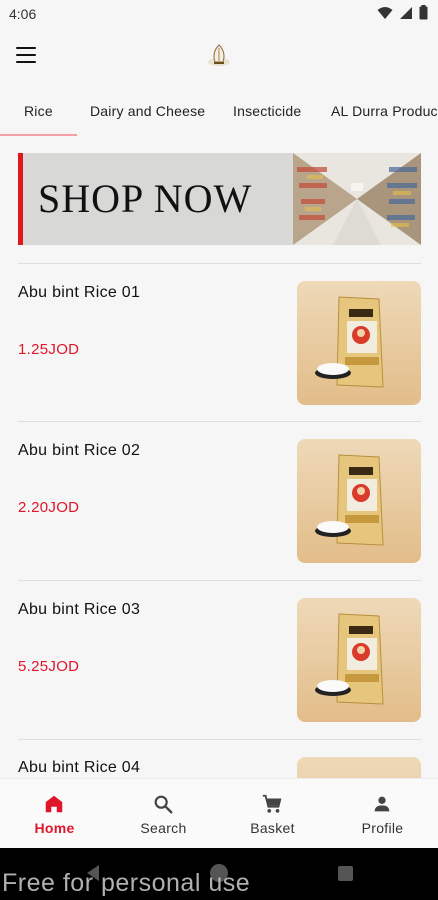 The width and height of the screenshot is (438, 900). Describe the element at coordinates (54, 814) in the screenshot. I see `nav-home: Home` at that location.